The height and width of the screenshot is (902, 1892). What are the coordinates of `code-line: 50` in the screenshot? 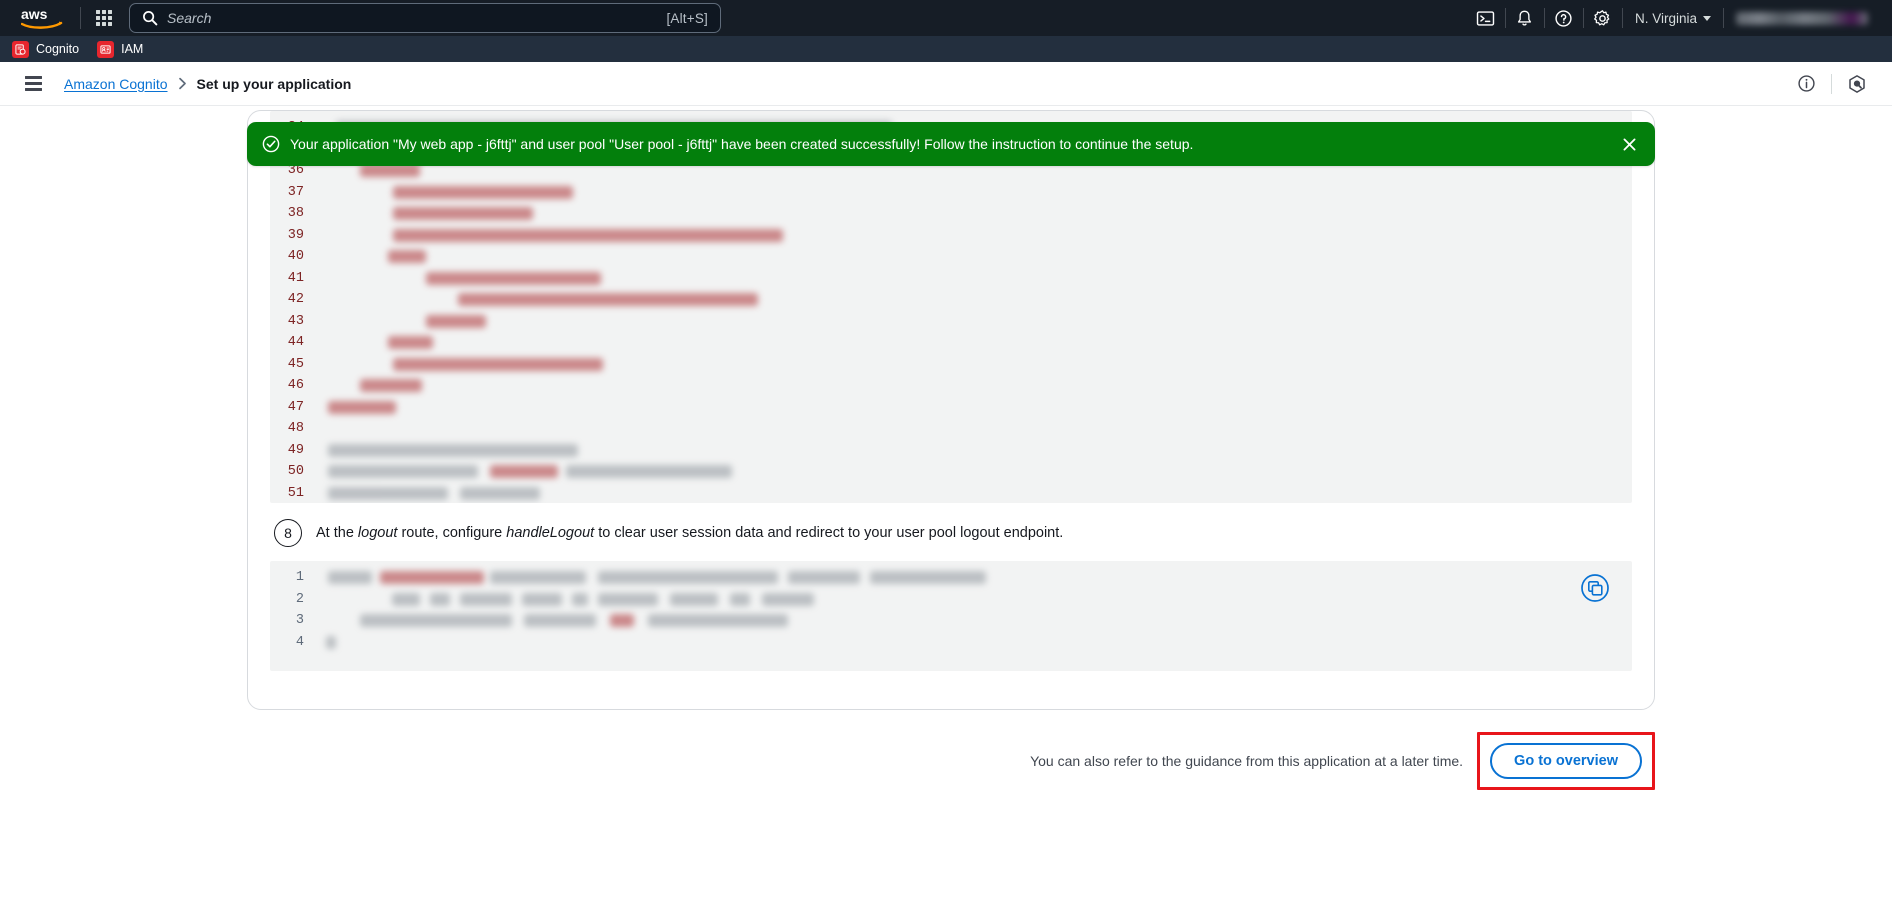 It's located at (951, 472).